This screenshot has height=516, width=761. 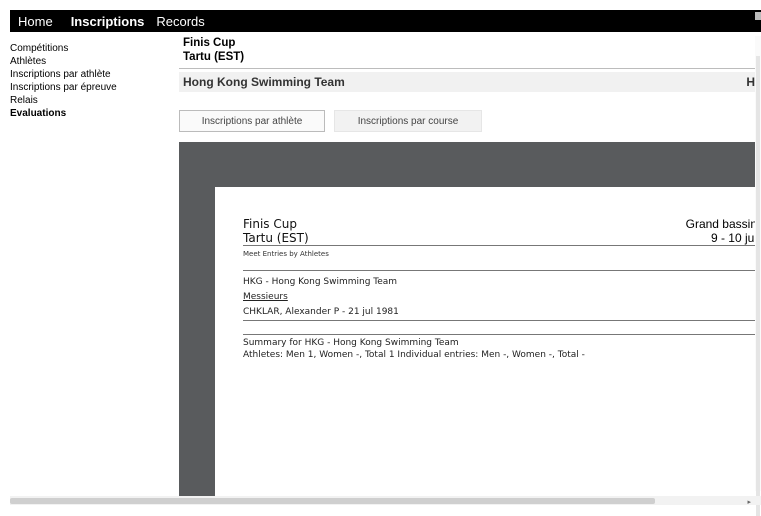 What do you see at coordinates (252, 121) in the screenshot?
I see `entries-by-athlete-button: Inscriptions par athlète` at bounding box center [252, 121].